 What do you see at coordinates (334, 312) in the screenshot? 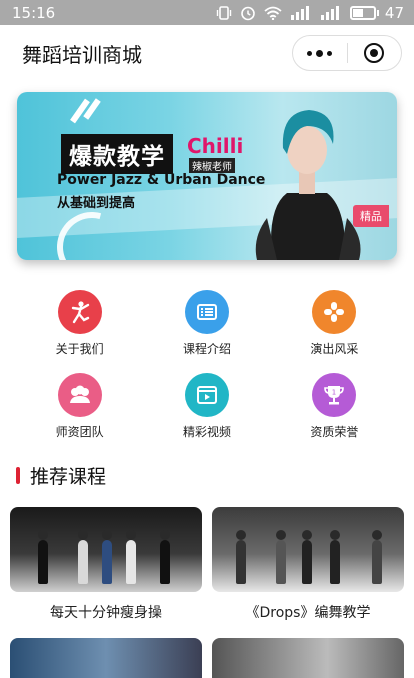
I see `flower-icon` at bounding box center [334, 312].